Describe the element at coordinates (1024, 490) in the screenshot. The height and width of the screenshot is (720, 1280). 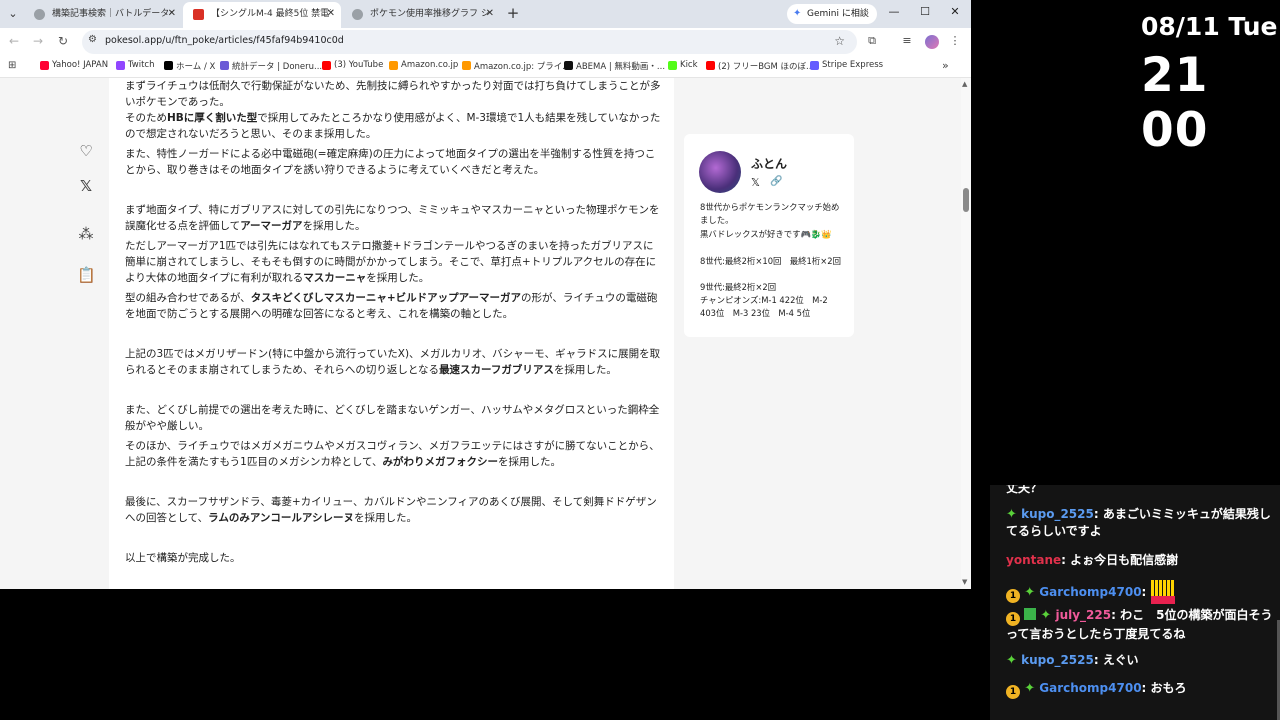
I see `chat-text: 丈夫？` at that location.